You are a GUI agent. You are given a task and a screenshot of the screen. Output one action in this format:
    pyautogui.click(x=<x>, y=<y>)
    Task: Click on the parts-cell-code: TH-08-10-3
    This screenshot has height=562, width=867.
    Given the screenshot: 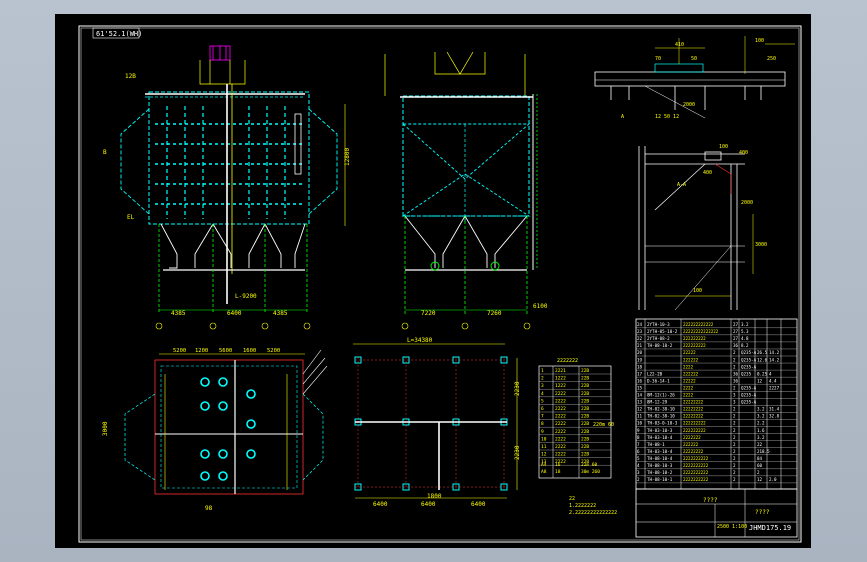 What is the action you would take?
    pyautogui.click(x=660, y=465)
    